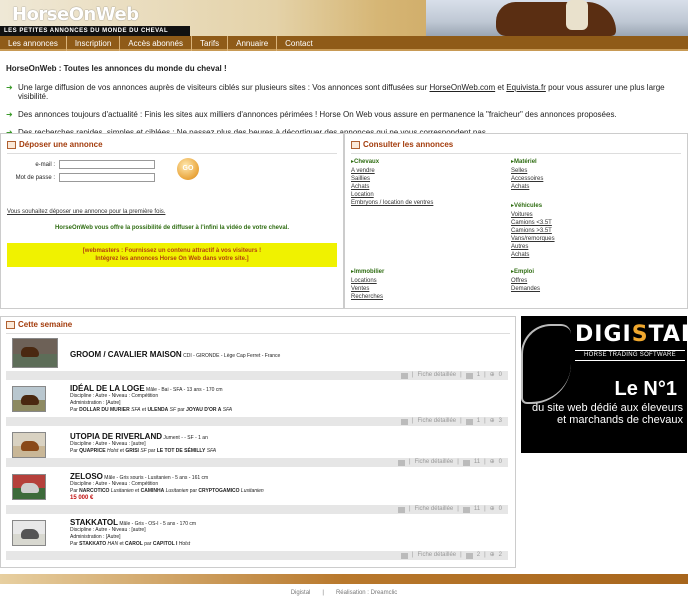 This screenshot has width=688, height=600. What do you see at coordinates (33, 43) in the screenshot?
I see `nav-les-annonces: Les annonces` at bounding box center [33, 43].